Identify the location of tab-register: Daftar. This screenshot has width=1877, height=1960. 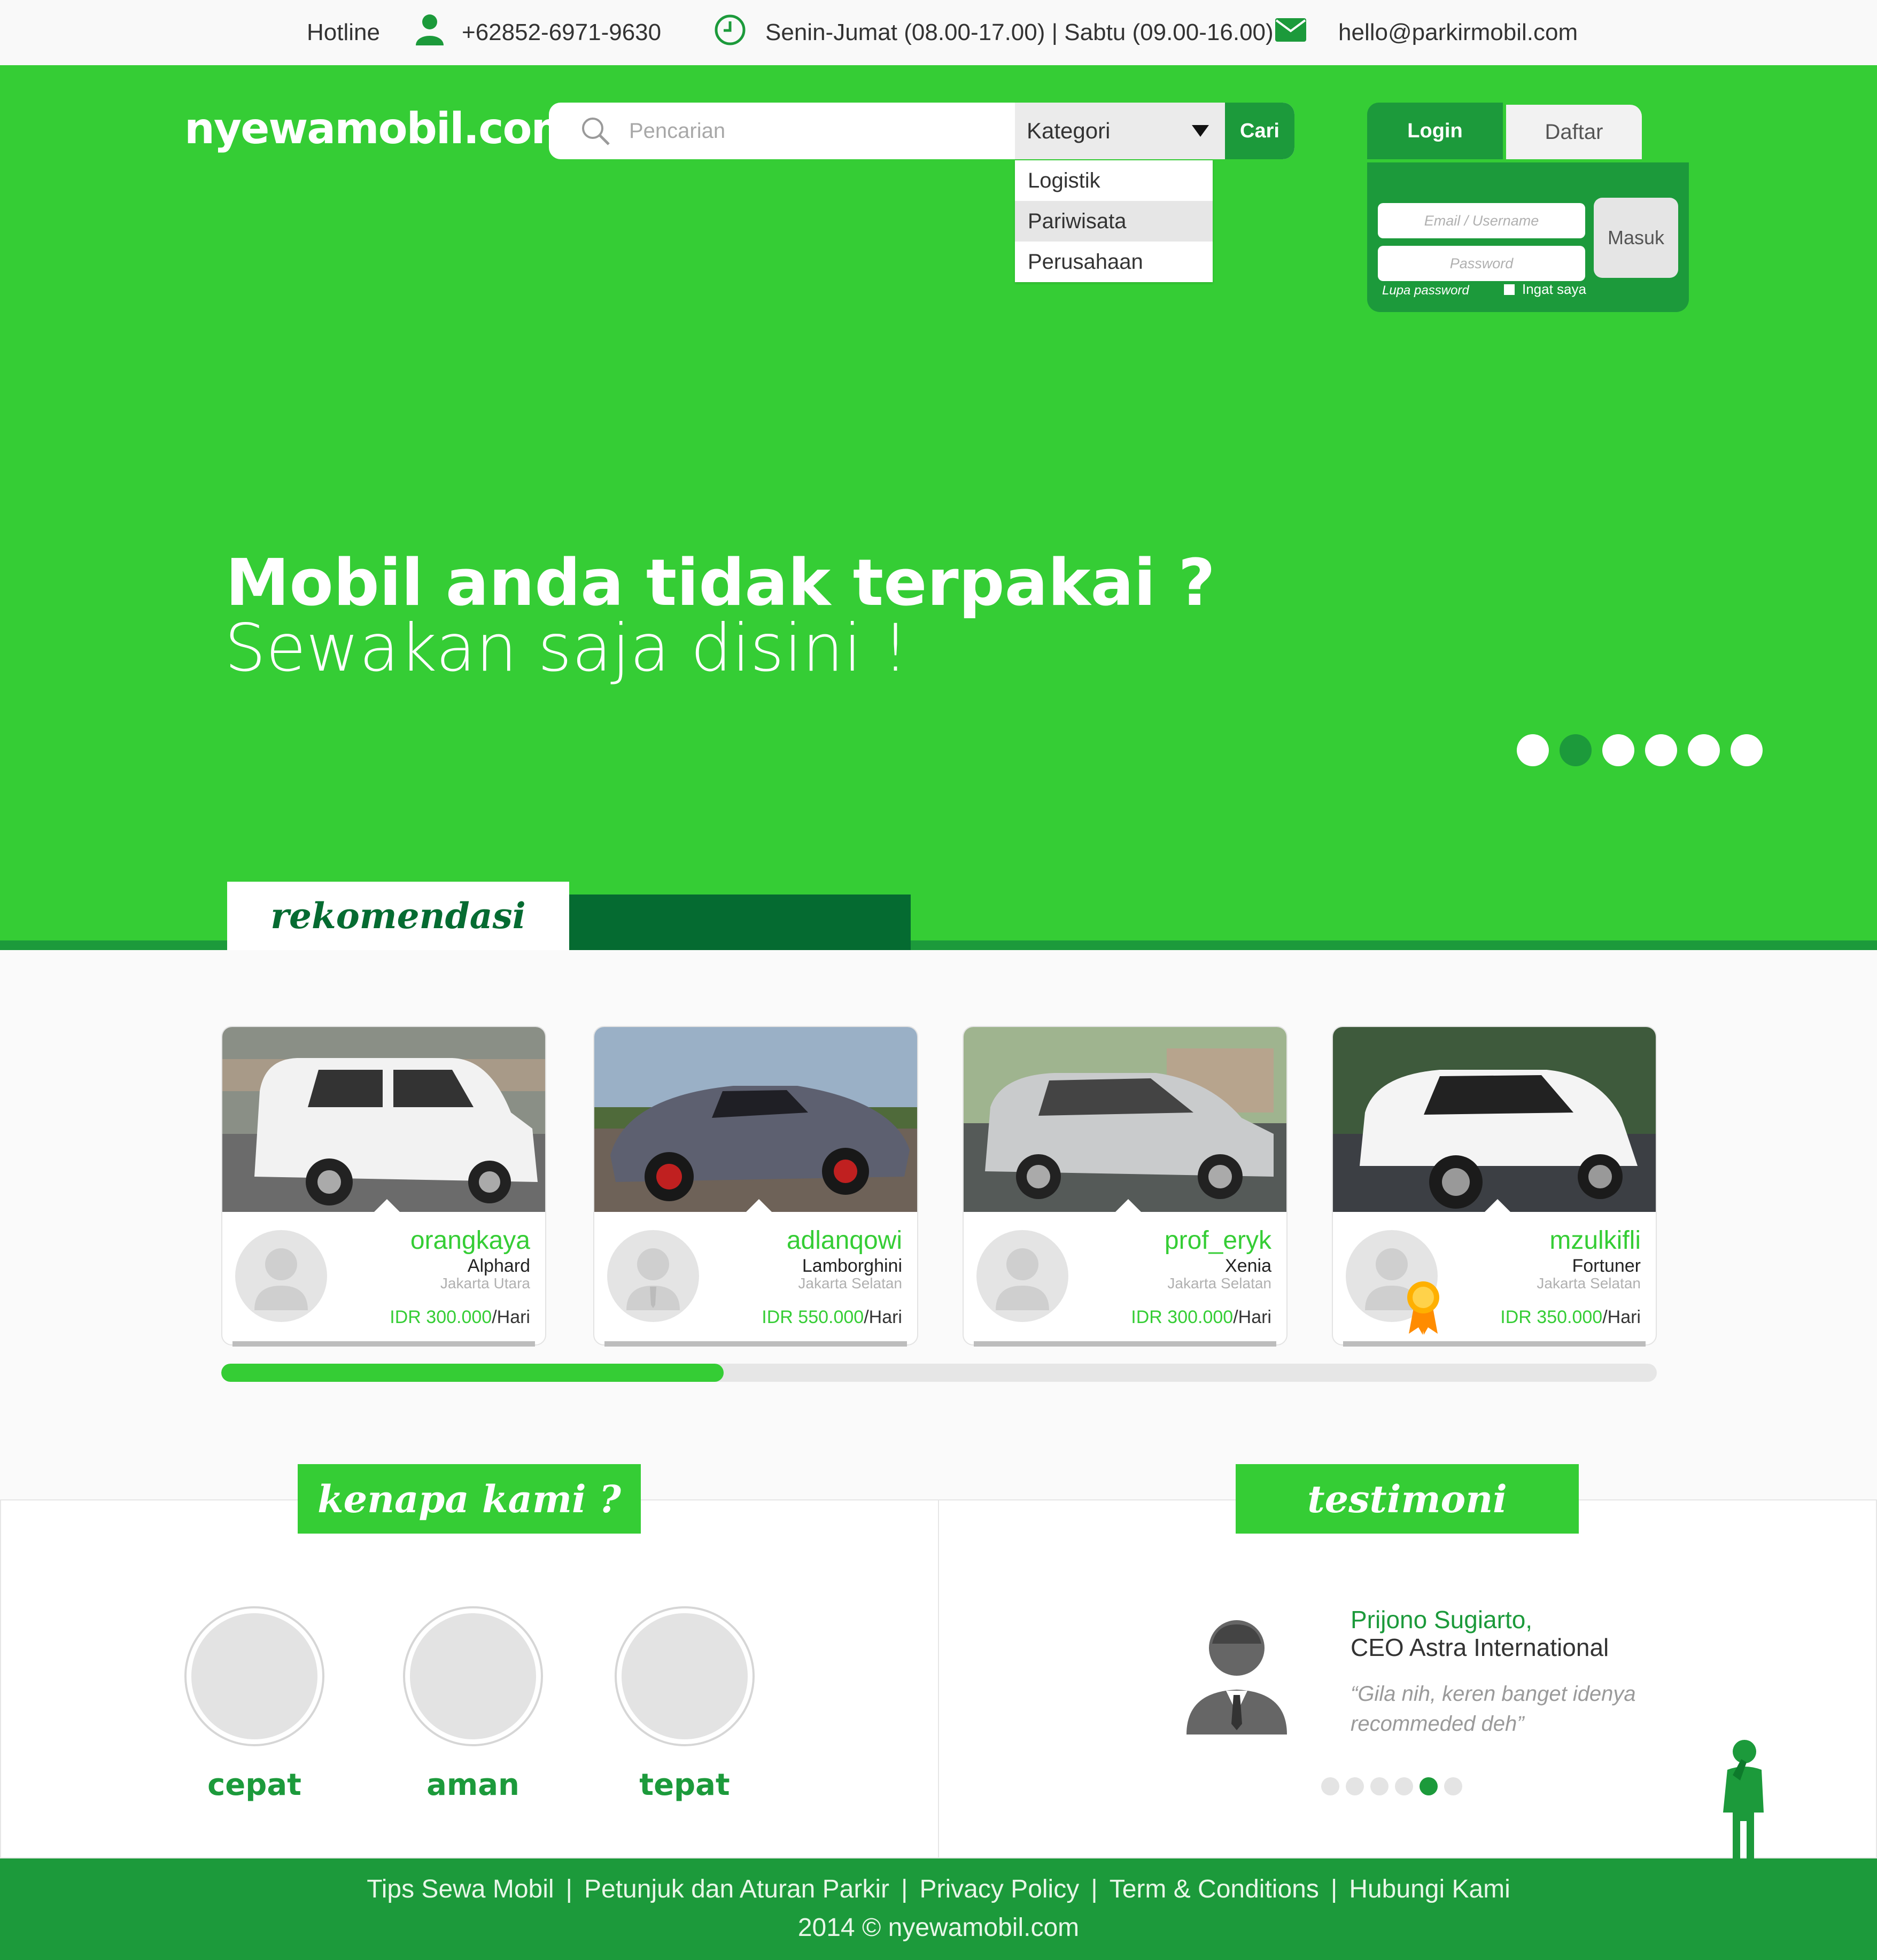
(1574, 132).